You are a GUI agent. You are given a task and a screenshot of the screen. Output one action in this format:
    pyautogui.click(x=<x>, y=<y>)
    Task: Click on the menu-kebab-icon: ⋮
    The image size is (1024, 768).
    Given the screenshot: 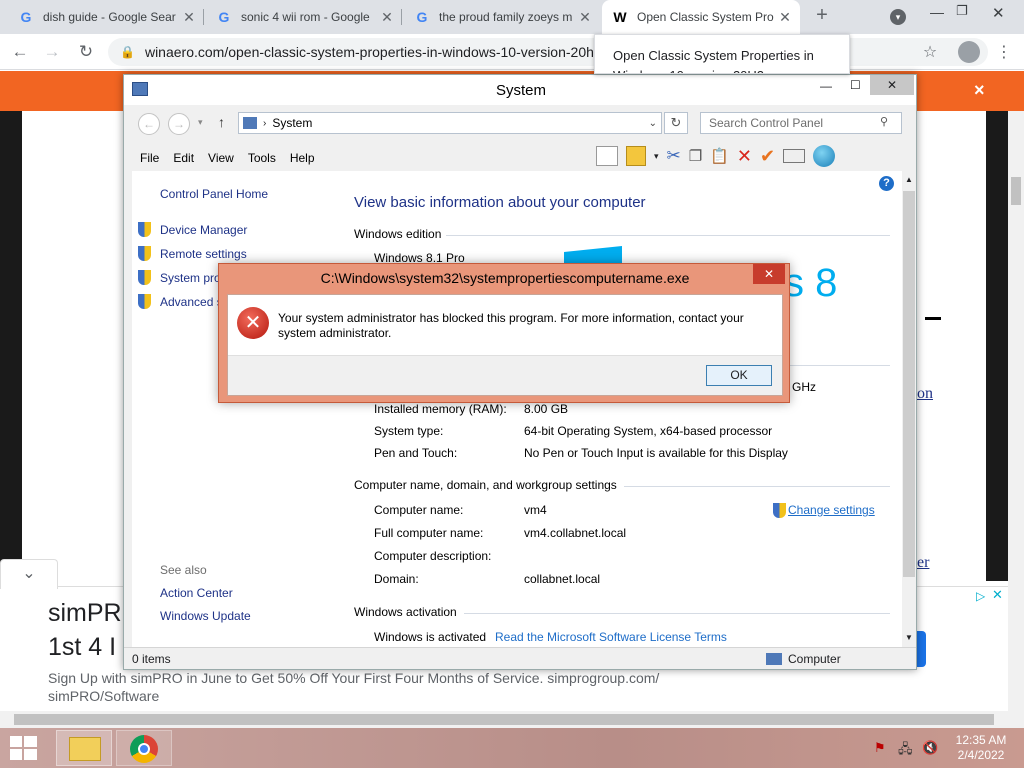 What is the action you would take?
    pyautogui.click(x=1004, y=52)
    